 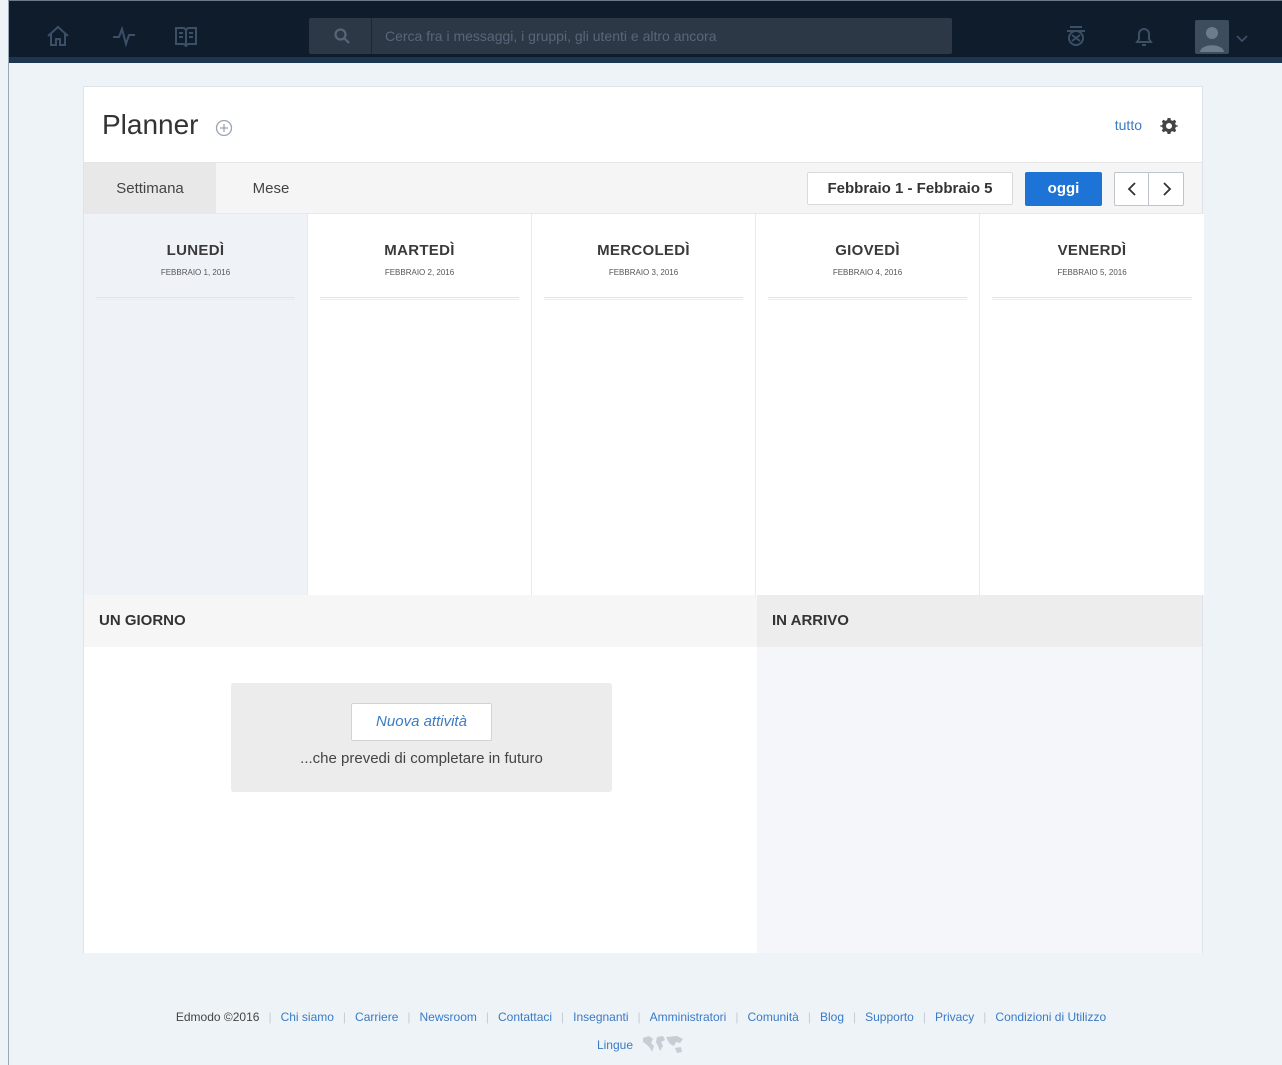 What do you see at coordinates (1092, 272) in the screenshot?
I see `day-date: FEBBRAIO 5, 2016` at bounding box center [1092, 272].